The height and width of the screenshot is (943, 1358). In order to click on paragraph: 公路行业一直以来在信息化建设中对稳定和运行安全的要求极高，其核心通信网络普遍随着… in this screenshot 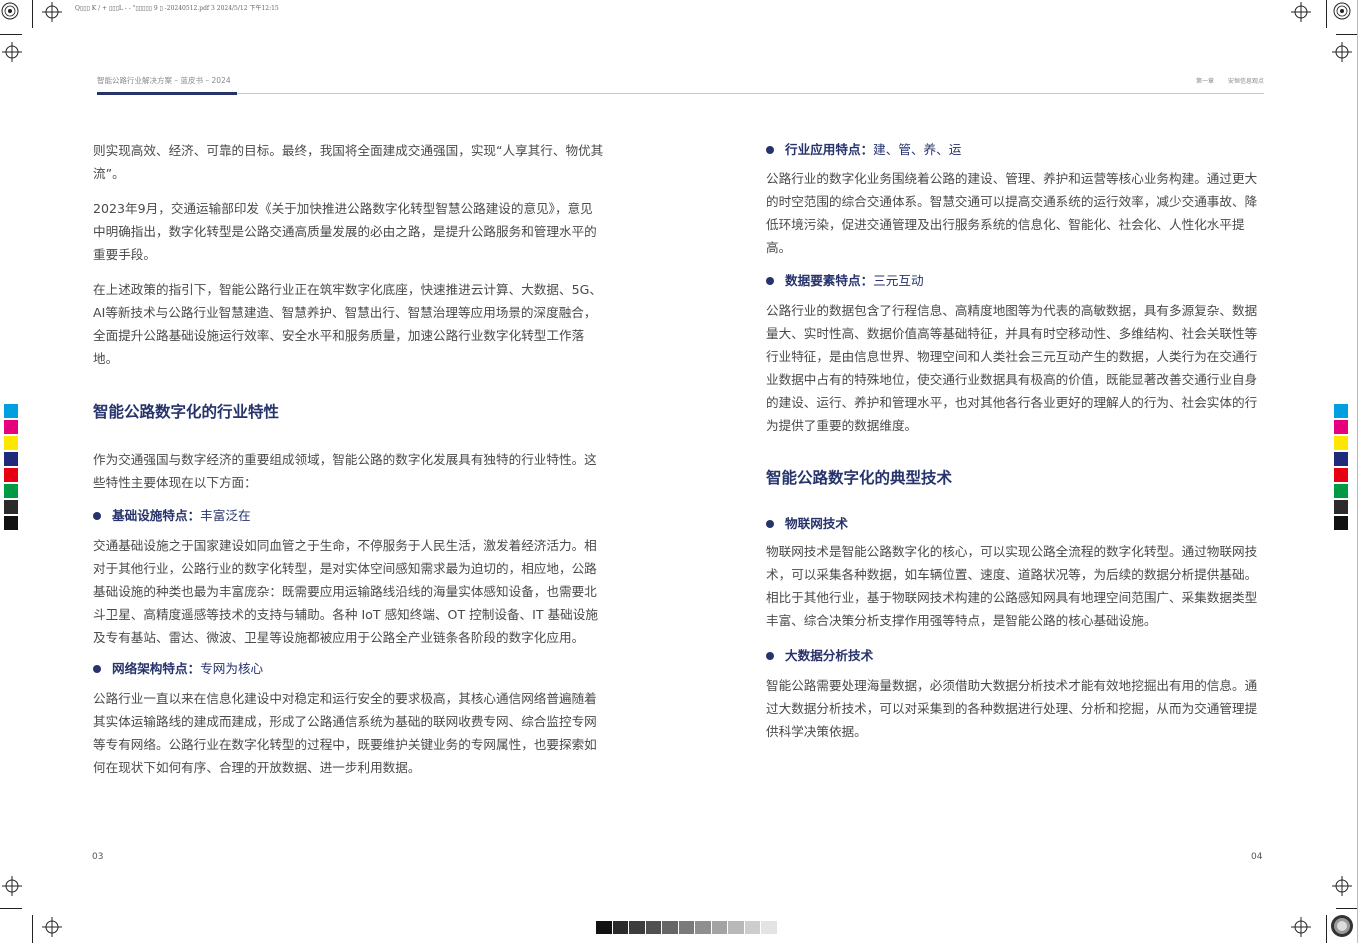, I will do `click(345, 733)`.